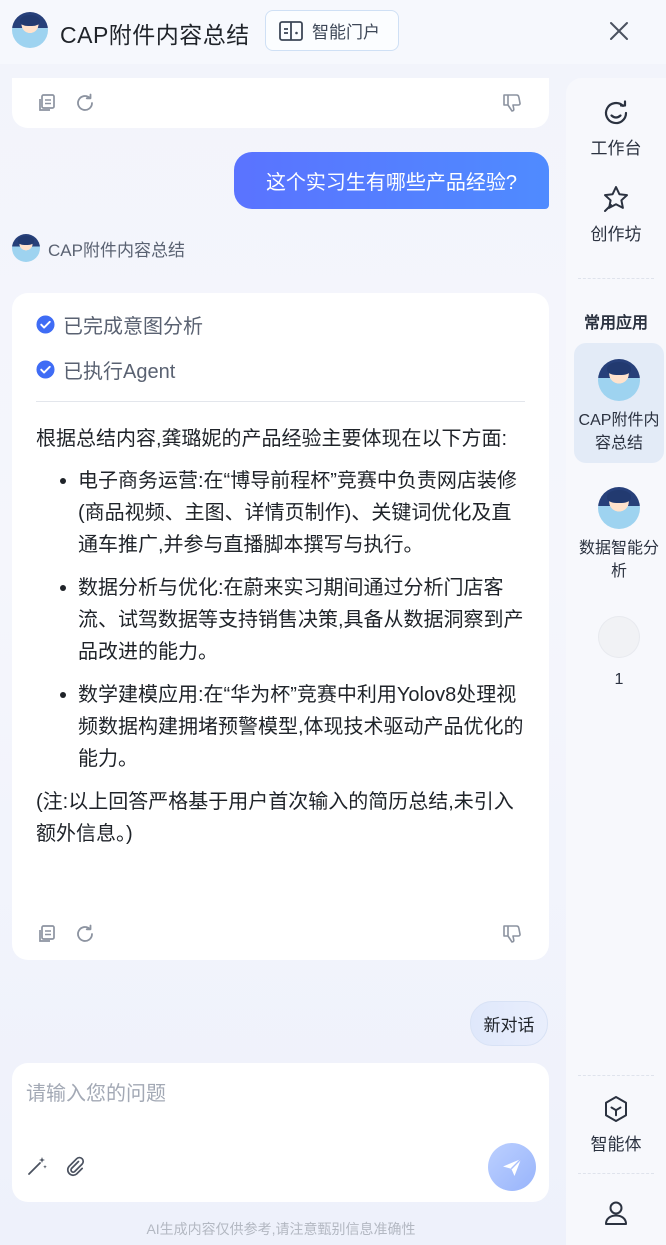  I want to click on user-icon, so click(616, 1213).